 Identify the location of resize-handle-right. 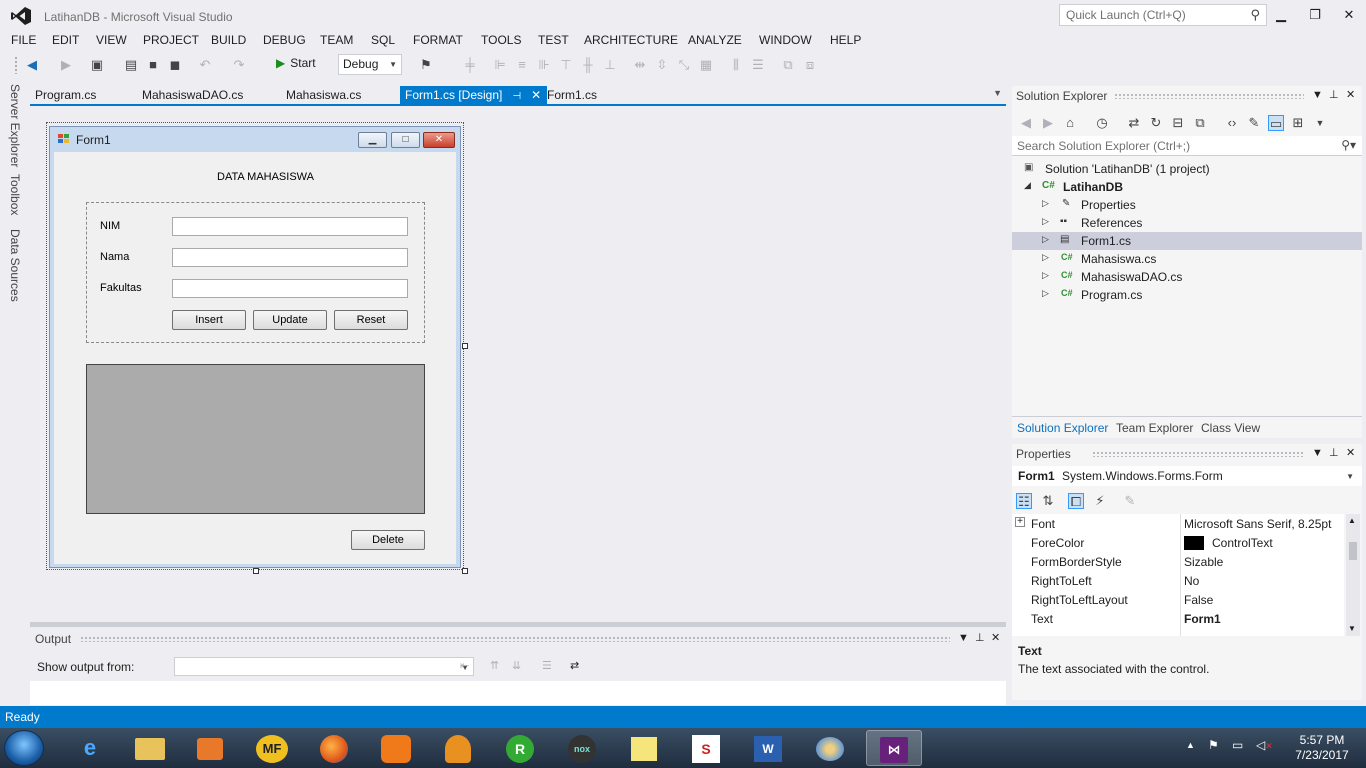
(465, 346).